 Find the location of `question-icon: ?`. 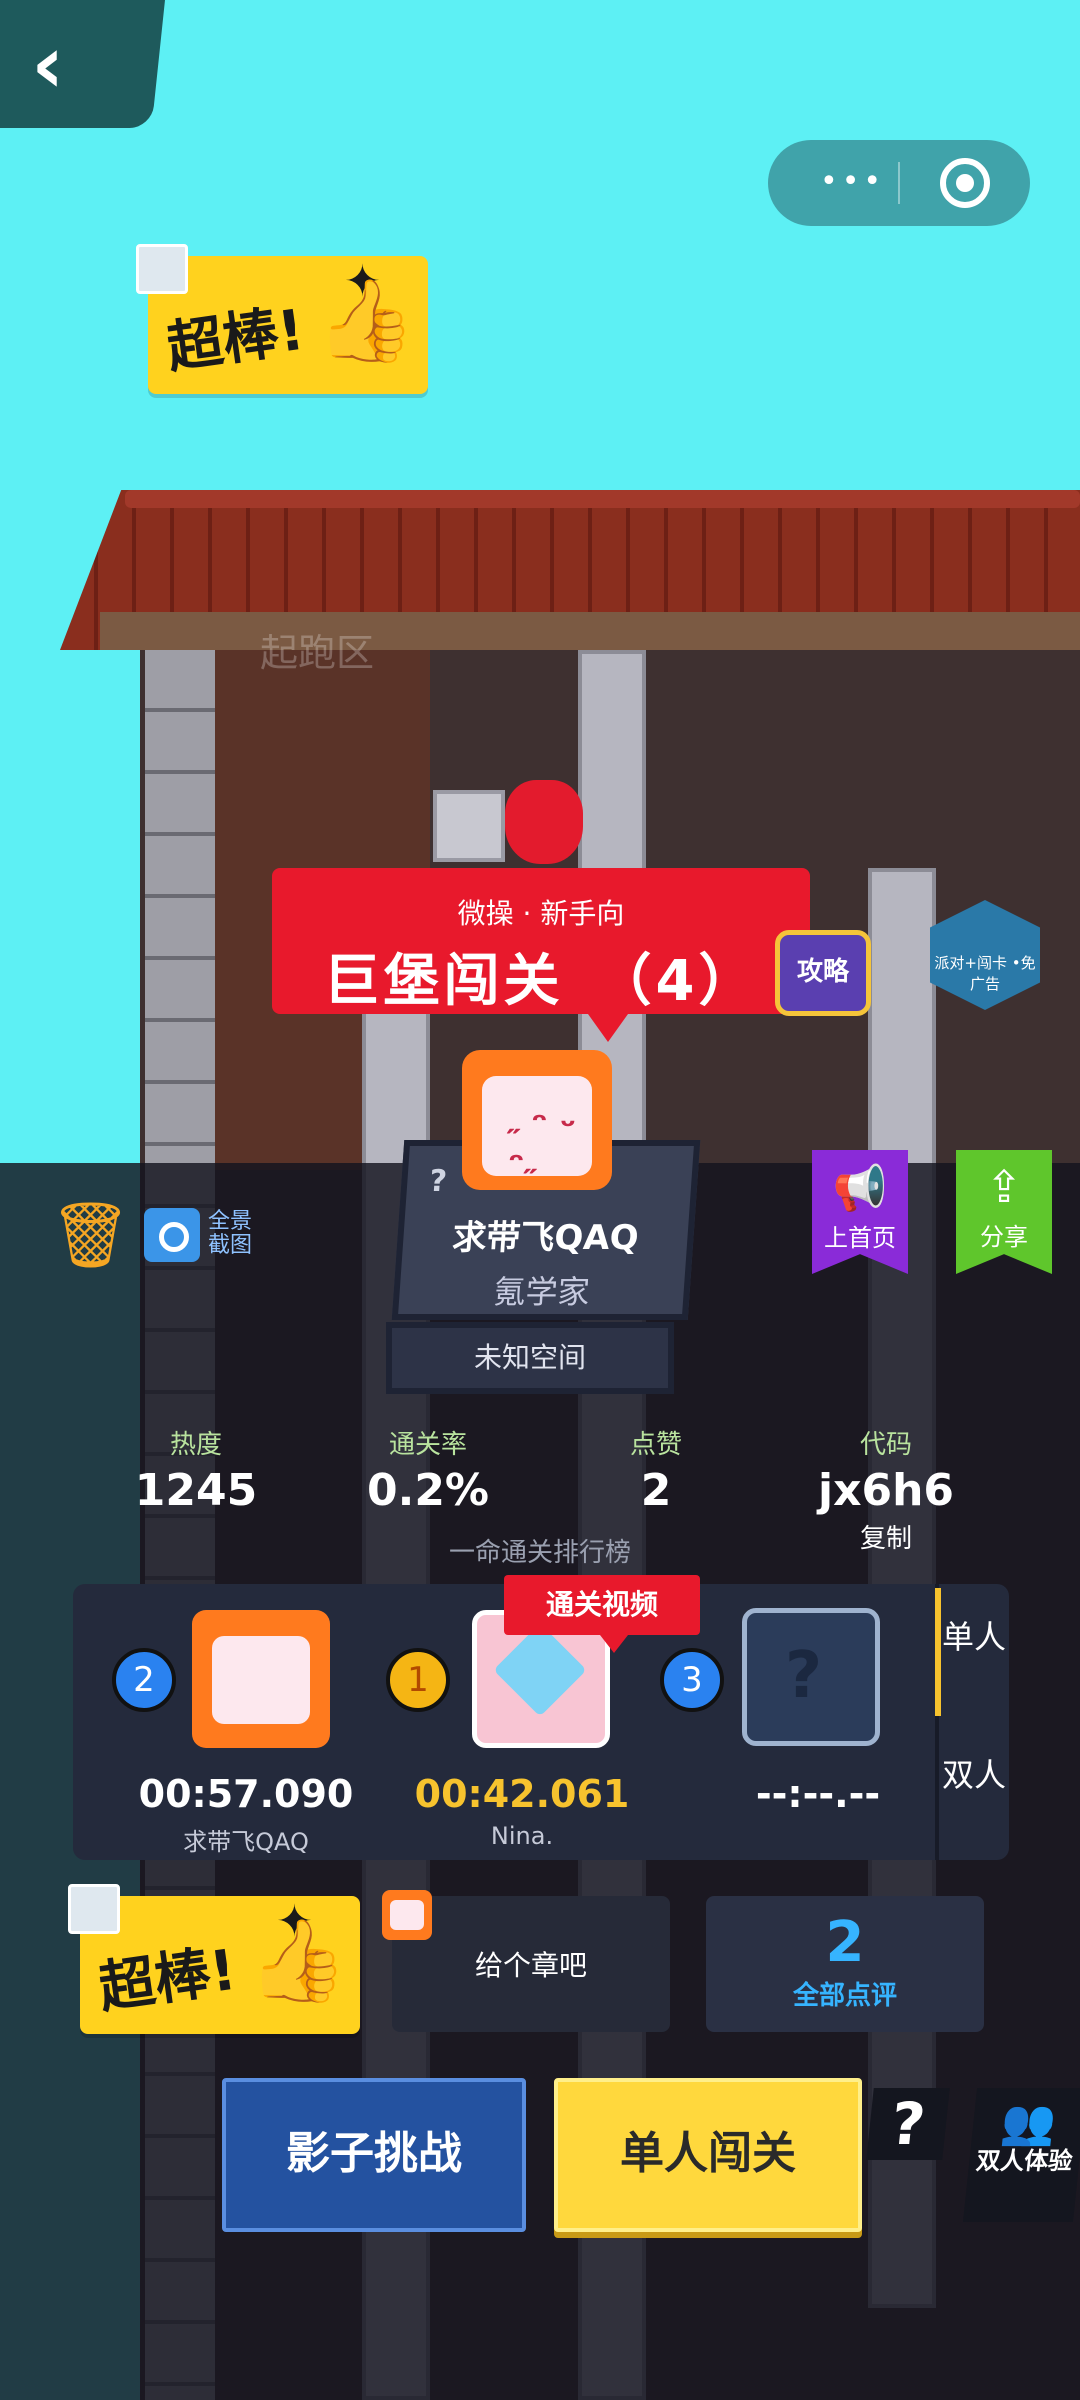

question-icon: ? is located at coordinates (804, 1676).